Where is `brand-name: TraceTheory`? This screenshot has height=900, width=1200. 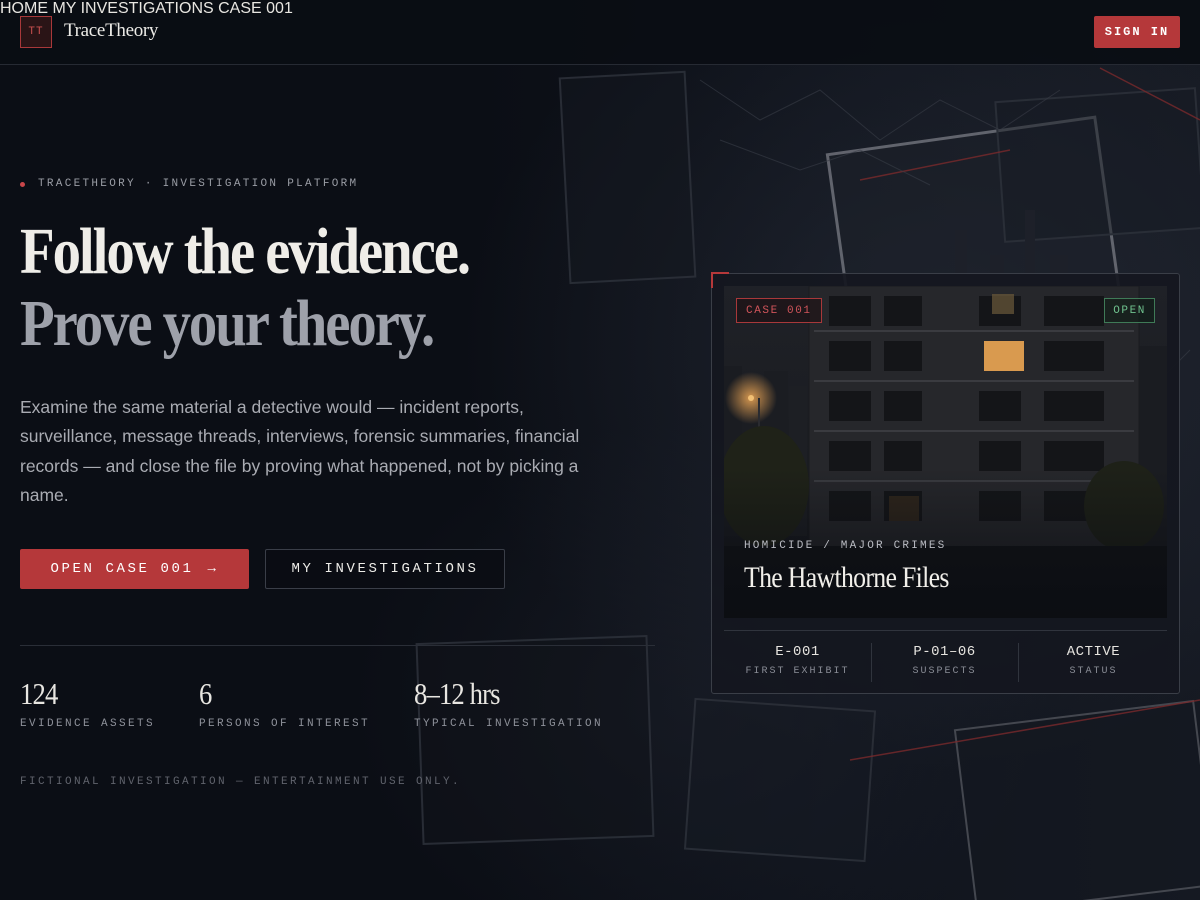 brand-name: TraceTheory is located at coordinates (111, 31).